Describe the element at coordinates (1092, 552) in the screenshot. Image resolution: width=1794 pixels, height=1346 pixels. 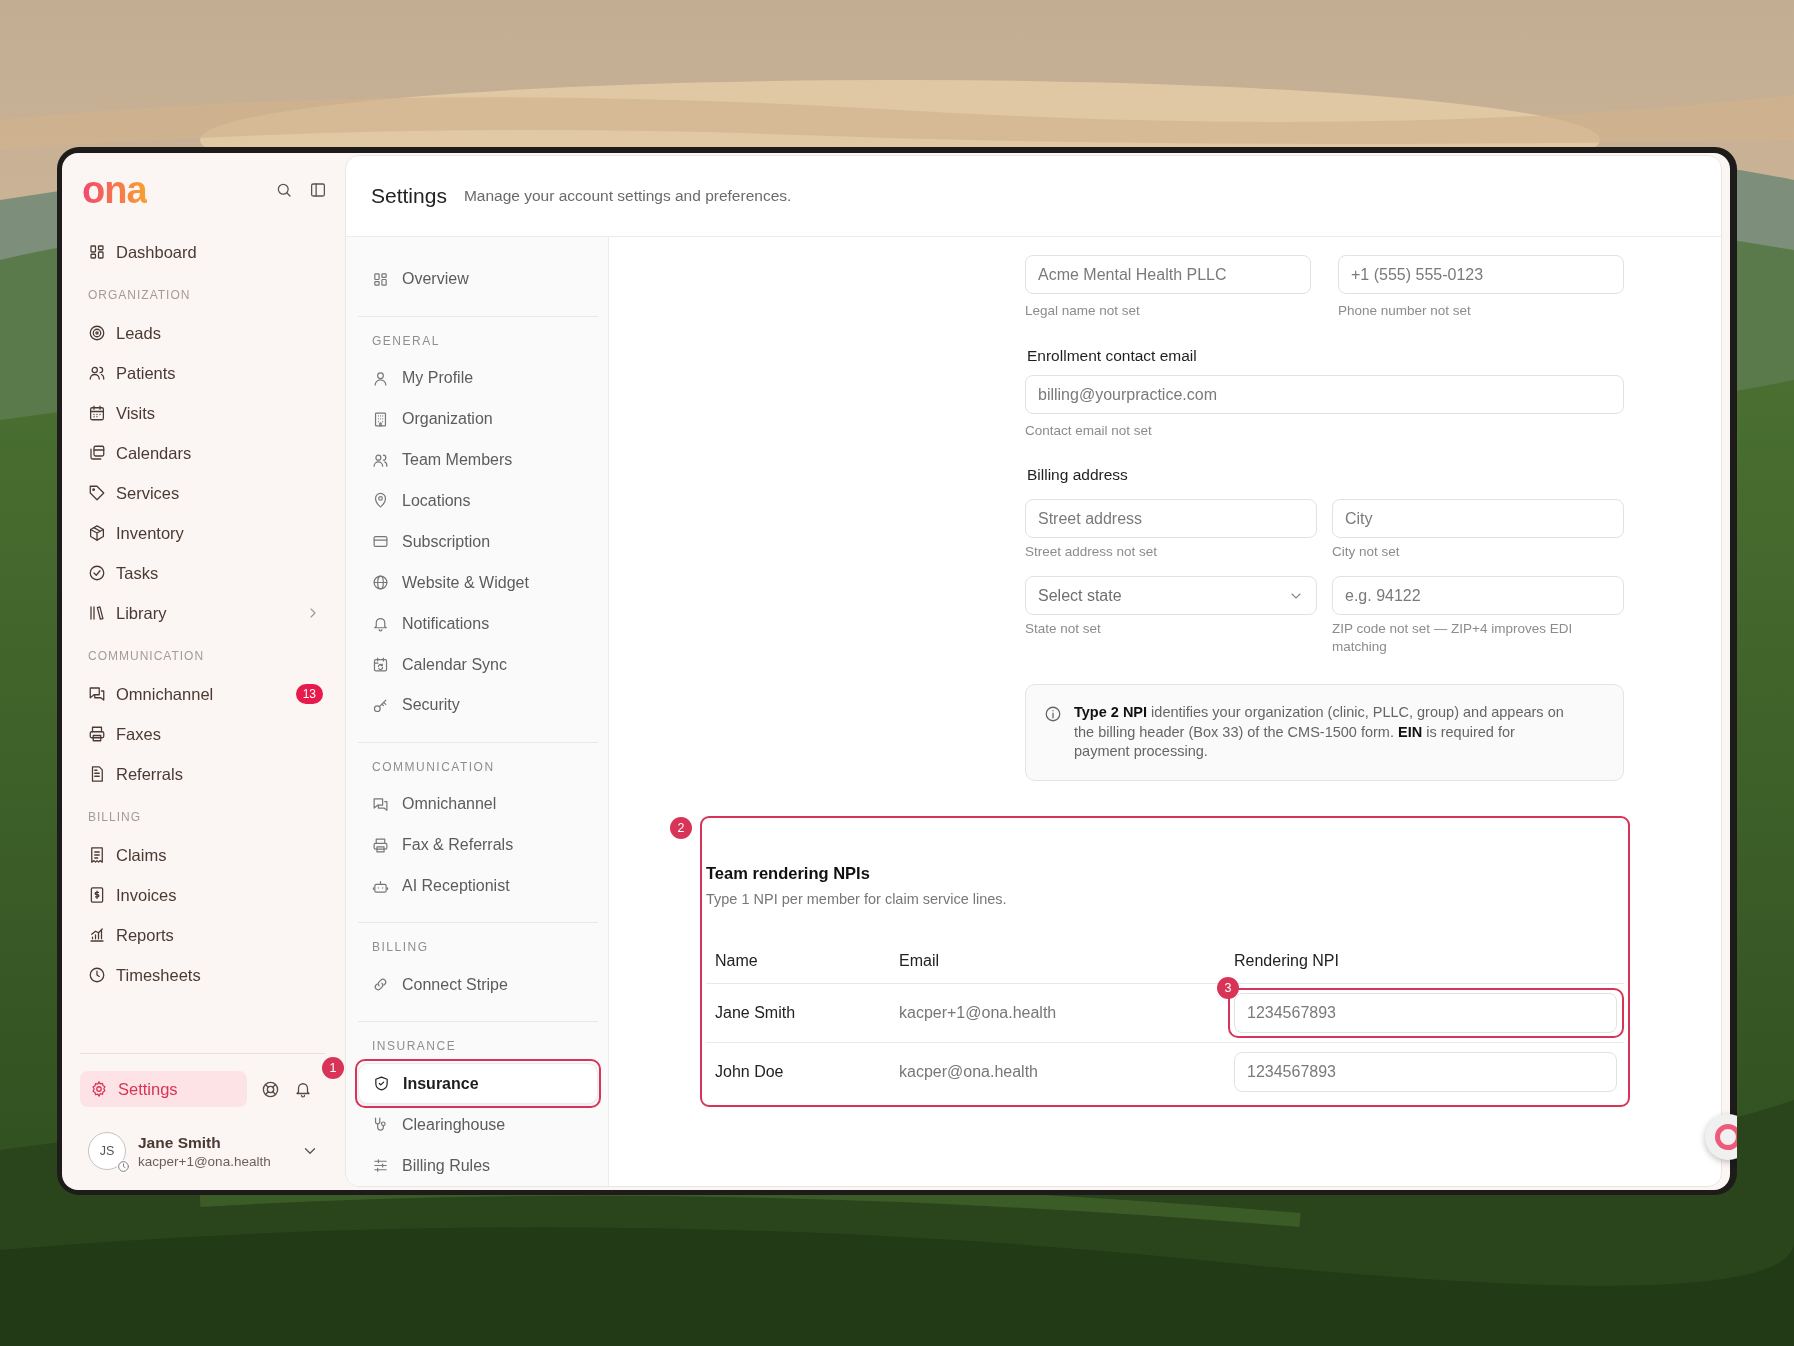
I see `field-hint: Street address not set` at that location.